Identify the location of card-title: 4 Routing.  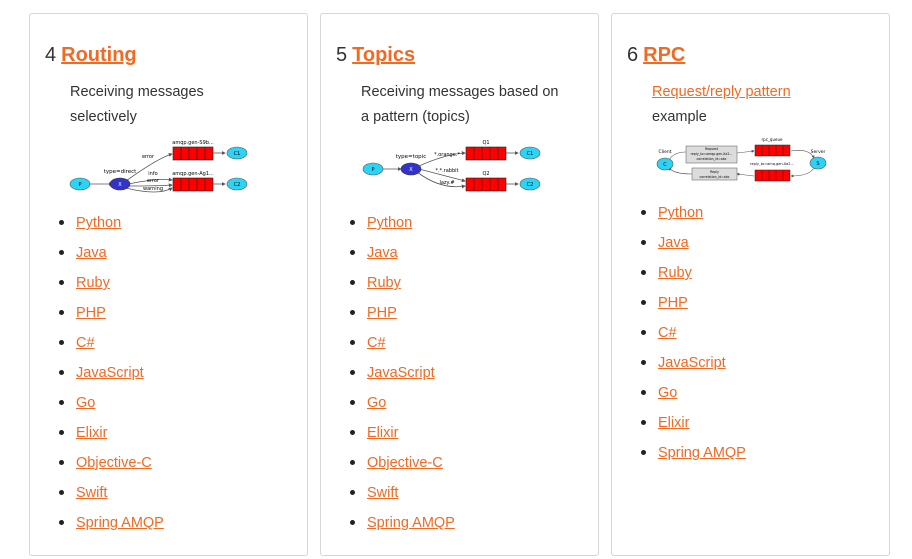
(91, 55).